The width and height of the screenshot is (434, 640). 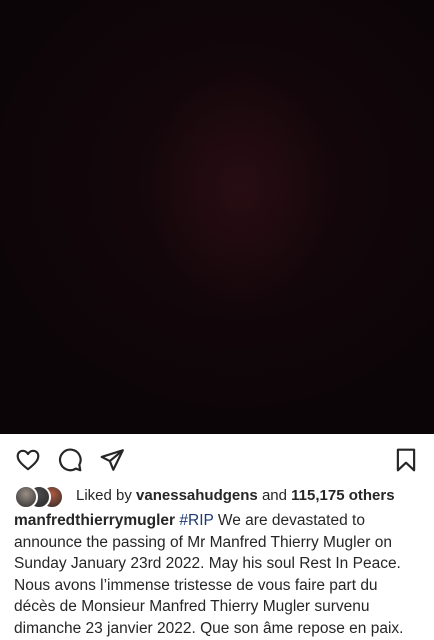 What do you see at coordinates (406, 460) in the screenshot?
I see `bookmark-outline-icon` at bounding box center [406, 460].